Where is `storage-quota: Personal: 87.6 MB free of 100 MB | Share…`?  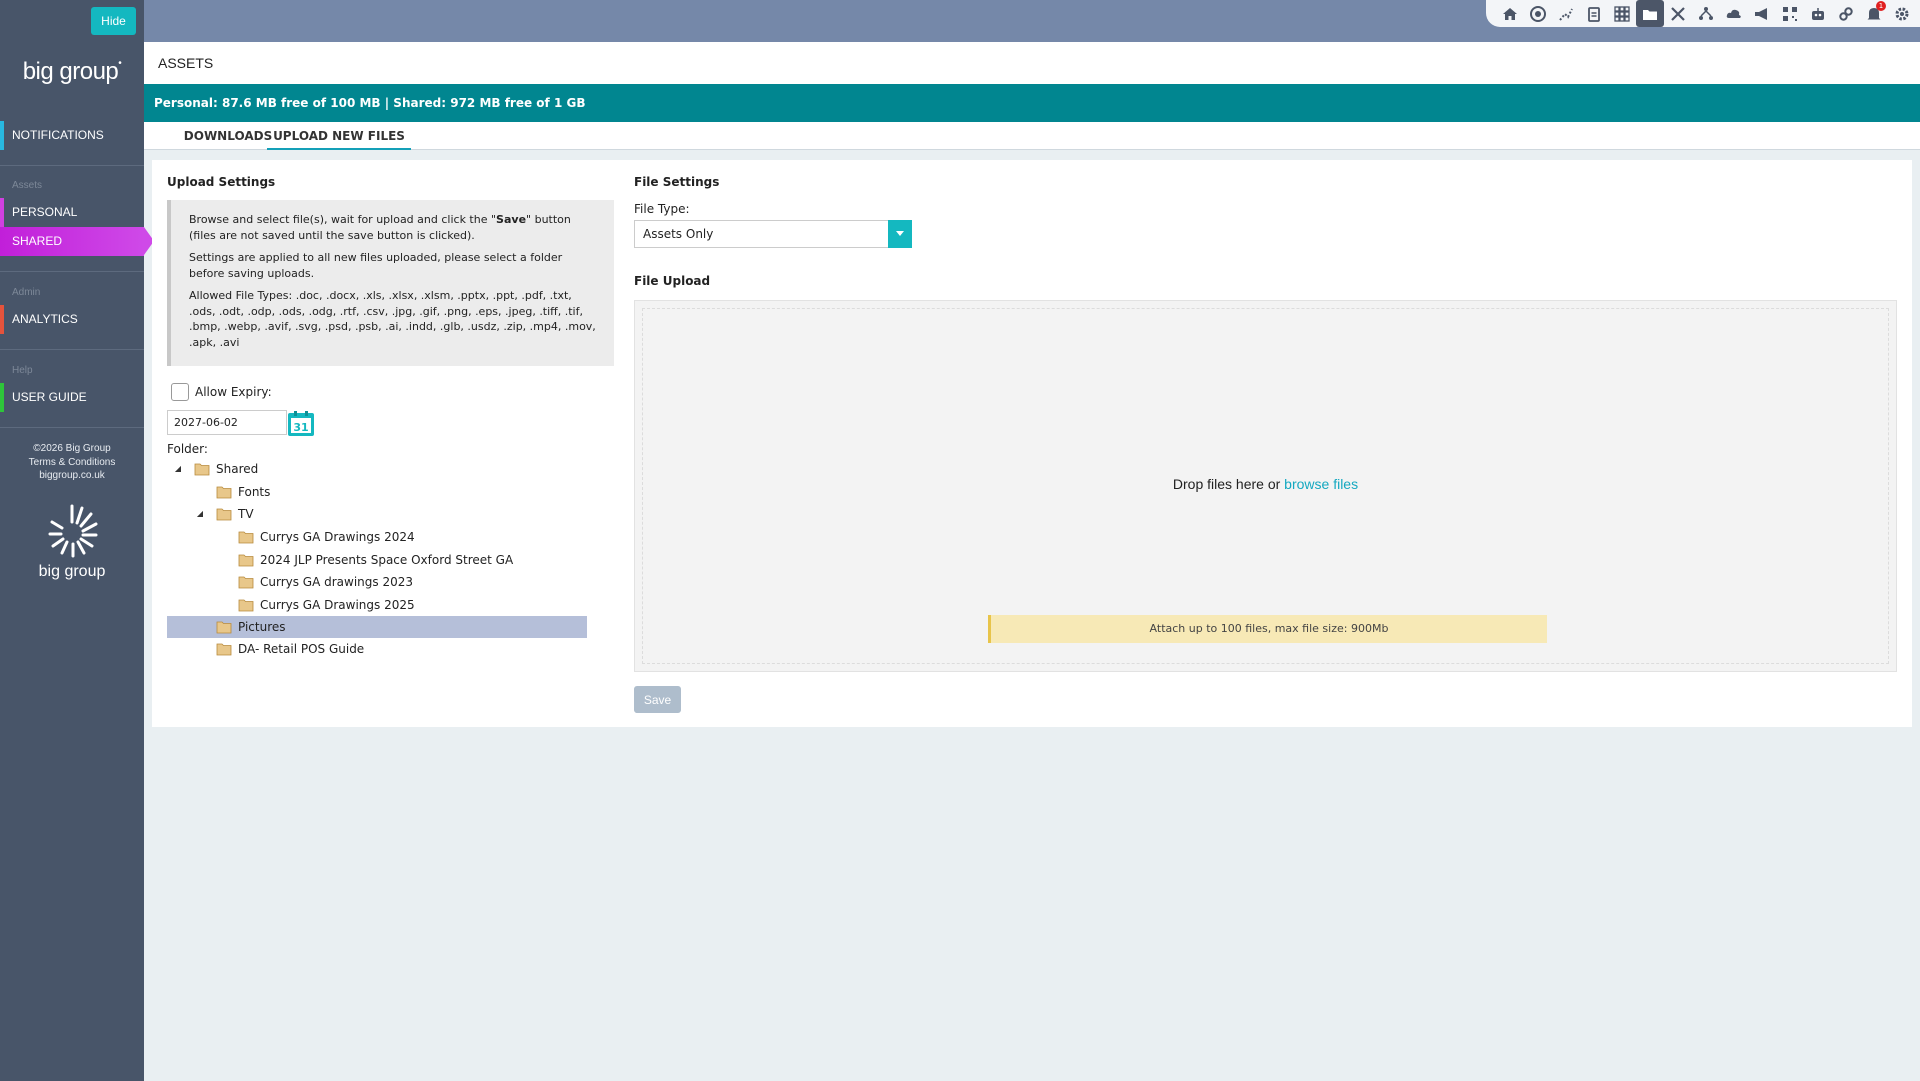 storage-quota: Personal: 87.6 MB free of 100 MB | Share… is located at coordinates (1032, 103).